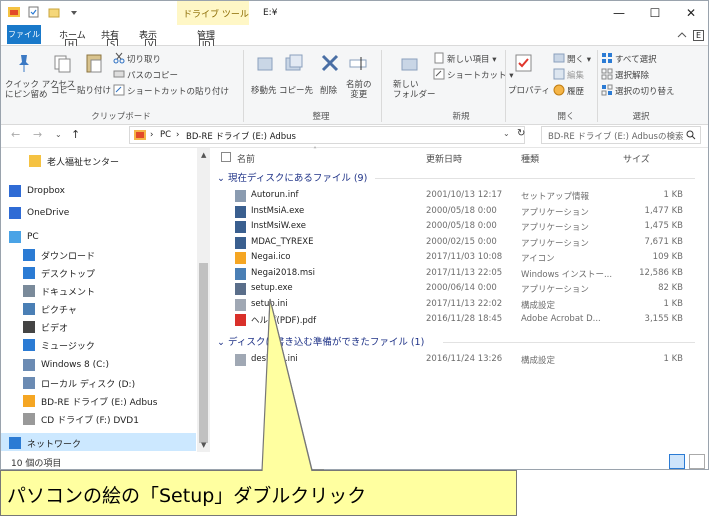  I want to click on instruction-callout: パソコンの絵の「Setup」ダブルクリック, so click(258, 493).